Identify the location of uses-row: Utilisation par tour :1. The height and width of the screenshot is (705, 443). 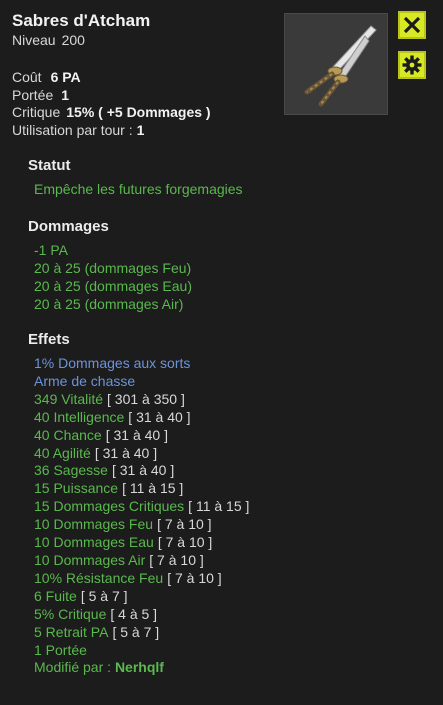
(111, 131).